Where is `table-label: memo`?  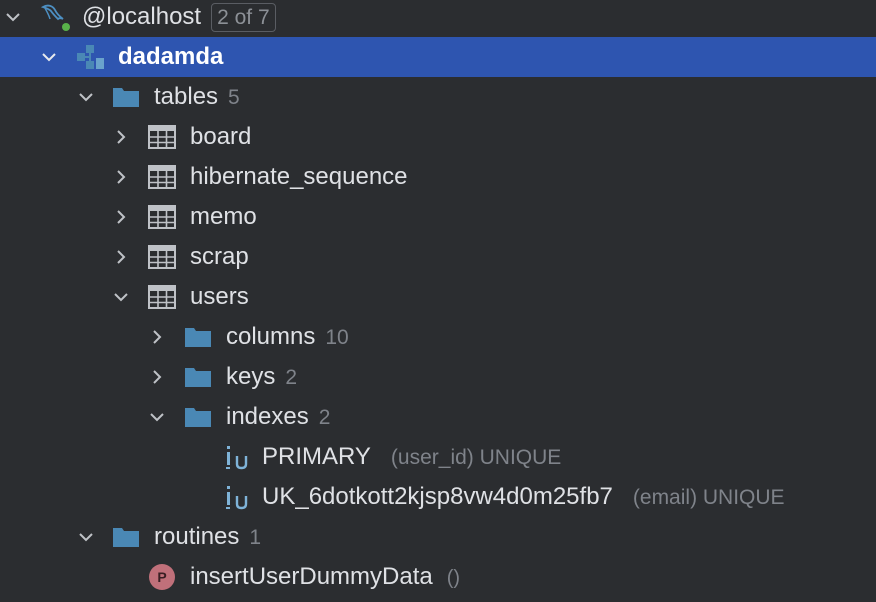
table-label: memo is located at coordinates (223, 216).